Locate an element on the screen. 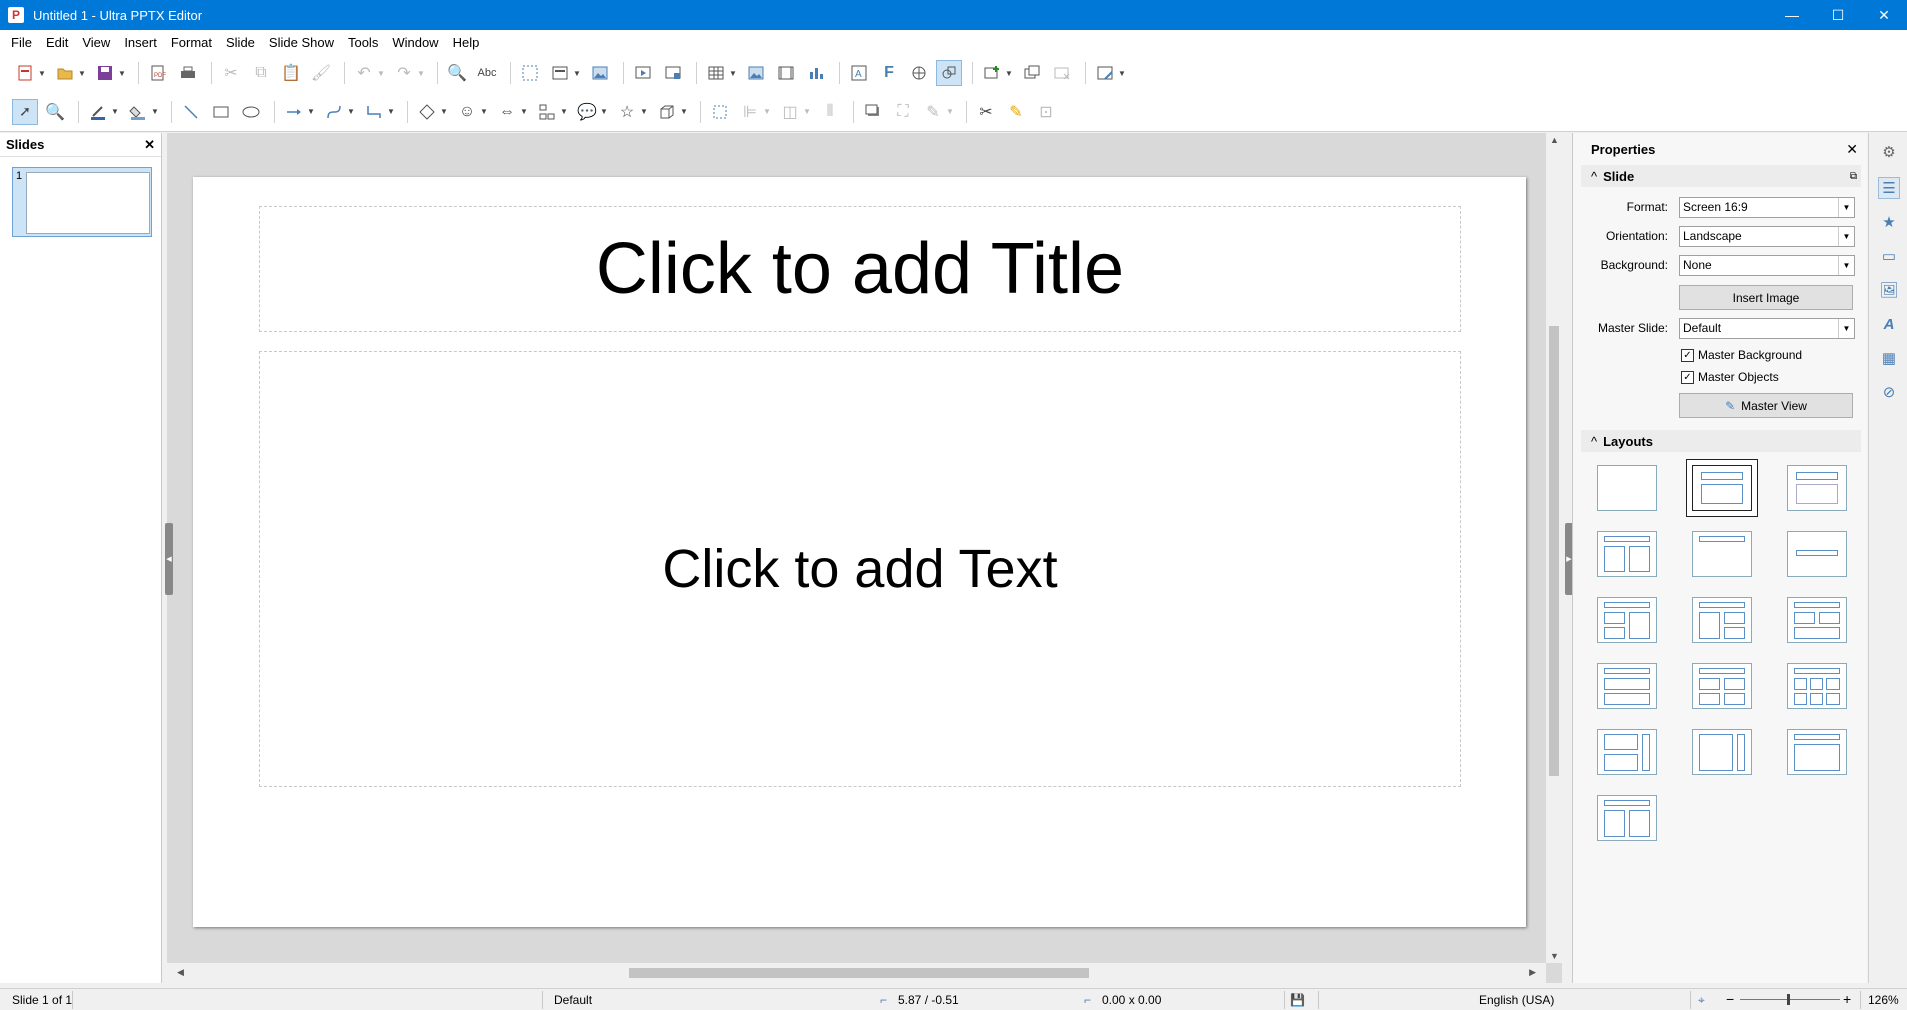 The image size is (1907, 1010). slides-pane-collapse-handle: ◀ is located at coordinates (169, 559).